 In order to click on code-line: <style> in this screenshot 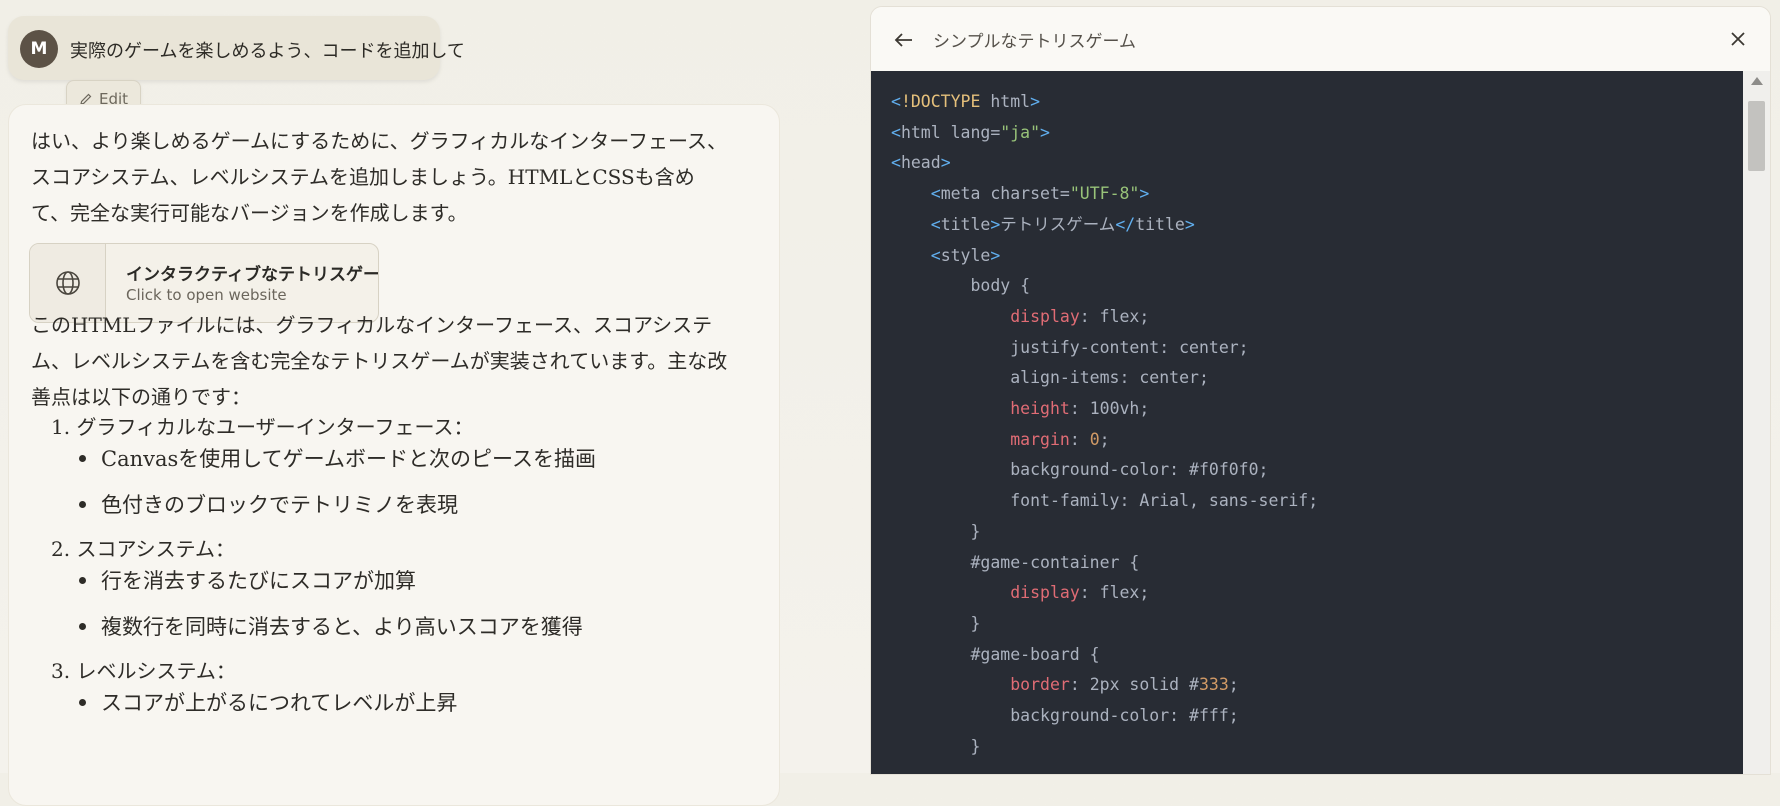, I will do `click(946, 256)`.